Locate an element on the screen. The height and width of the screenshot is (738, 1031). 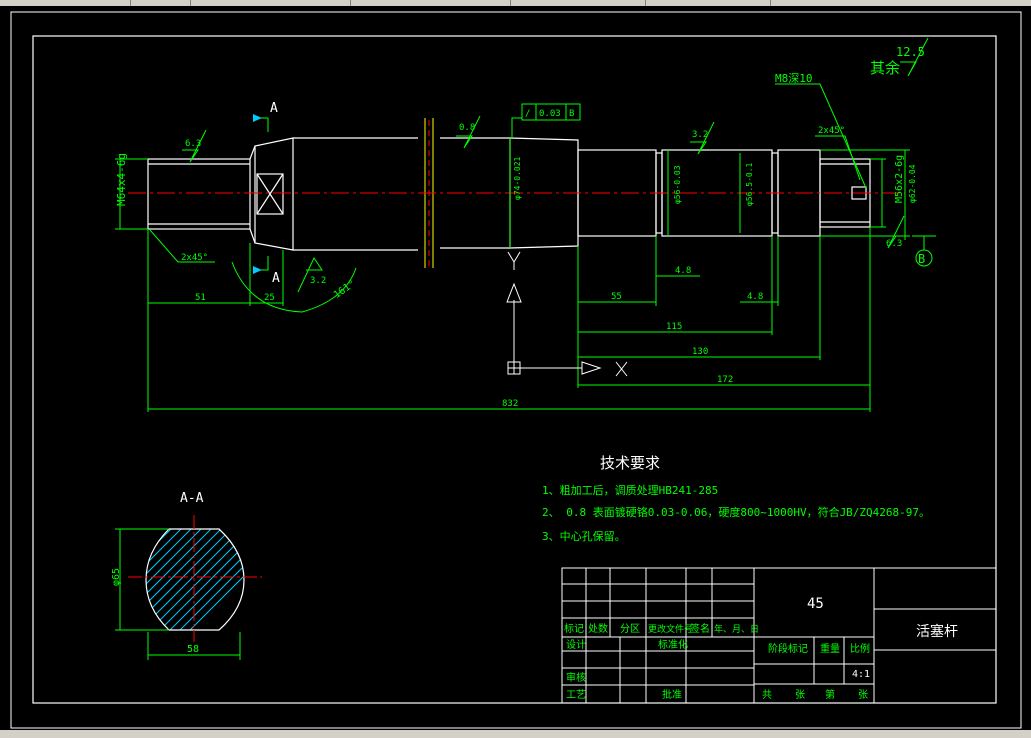
label-stage-mark: 阶段标记 is located at coordinates (788, 648).